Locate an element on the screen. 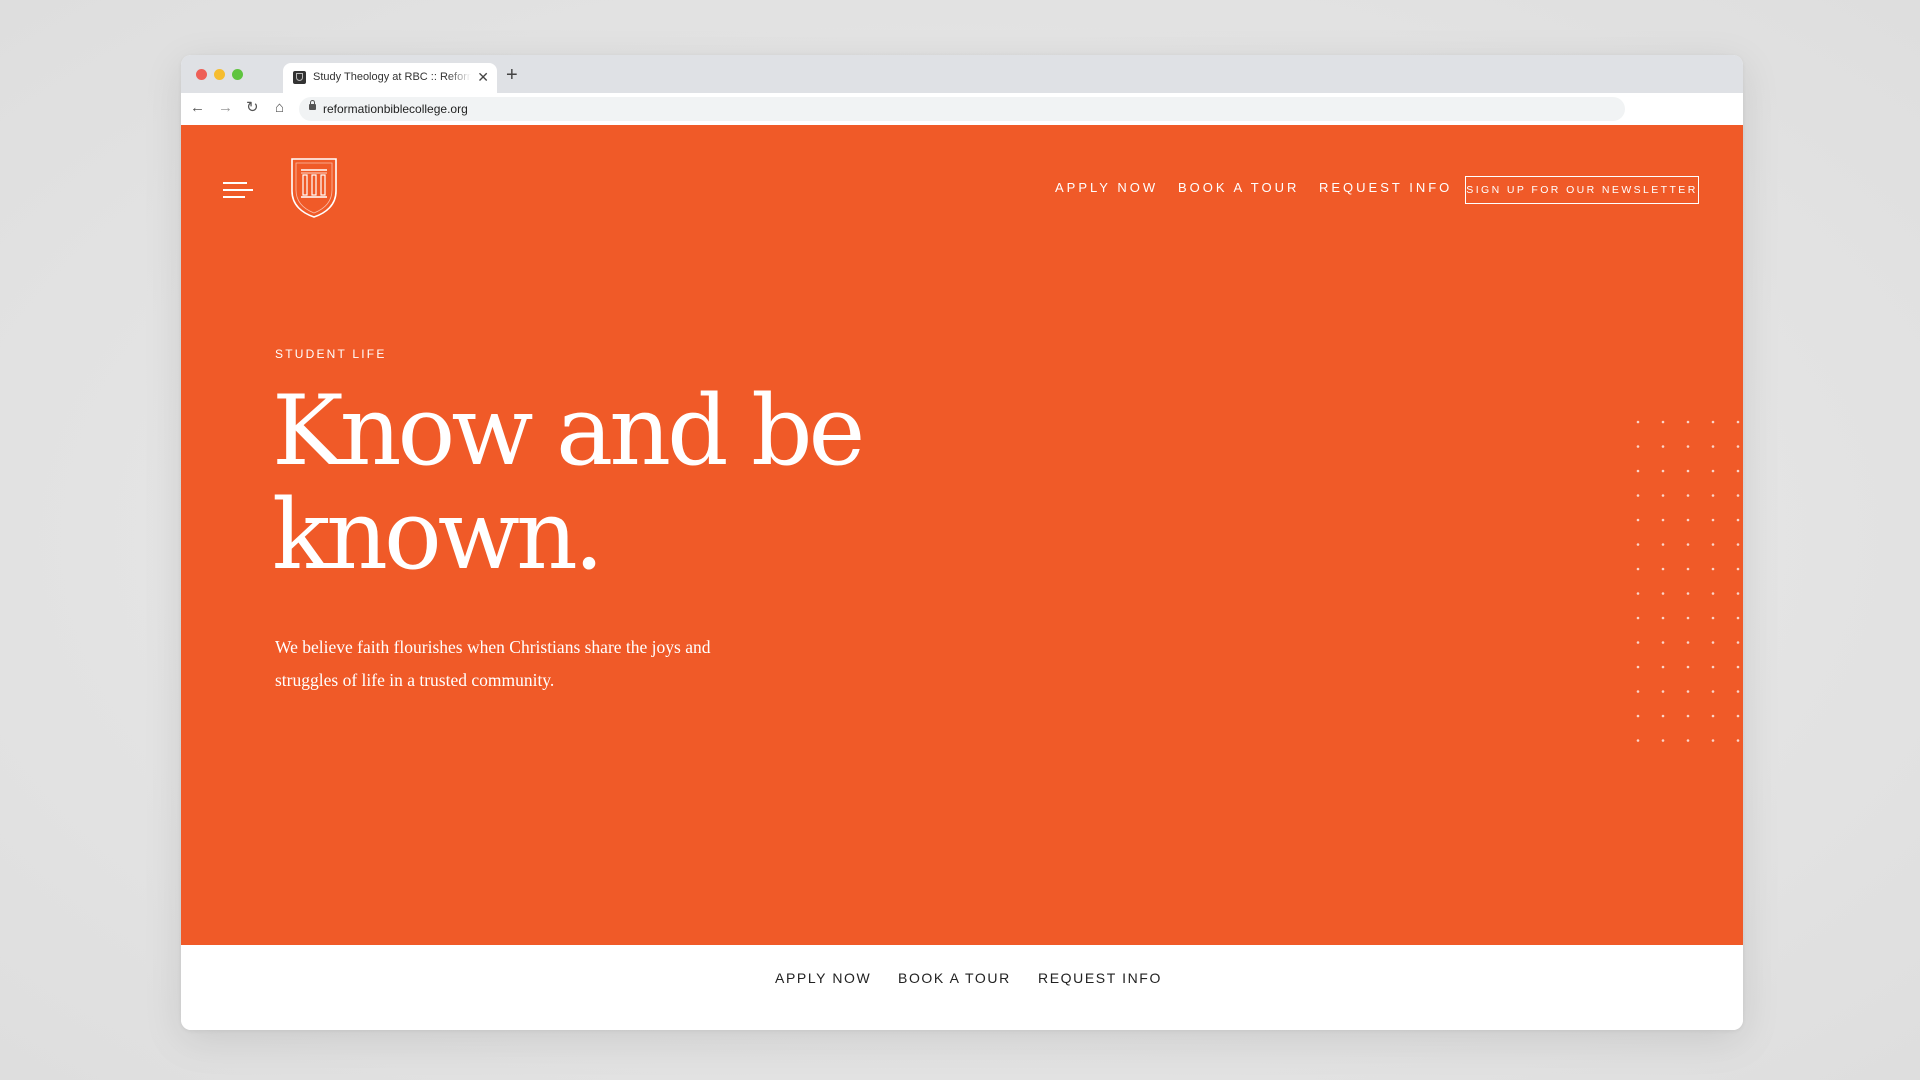 This screenshot has width=1920, height=1080. back-arrow-icon: ← is located at coordinates (197, 108).